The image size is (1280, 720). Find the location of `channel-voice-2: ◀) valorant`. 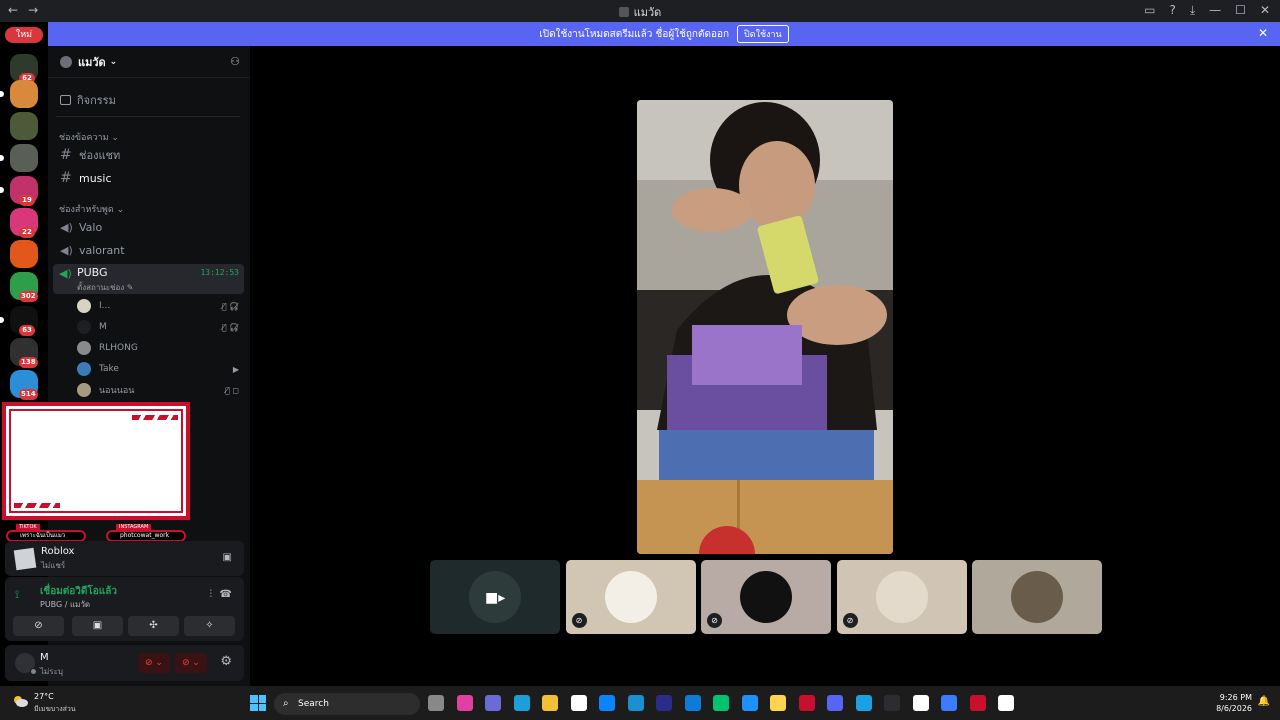

channel-voice-2: ◀) valorant is located at coordinates (151, 250).